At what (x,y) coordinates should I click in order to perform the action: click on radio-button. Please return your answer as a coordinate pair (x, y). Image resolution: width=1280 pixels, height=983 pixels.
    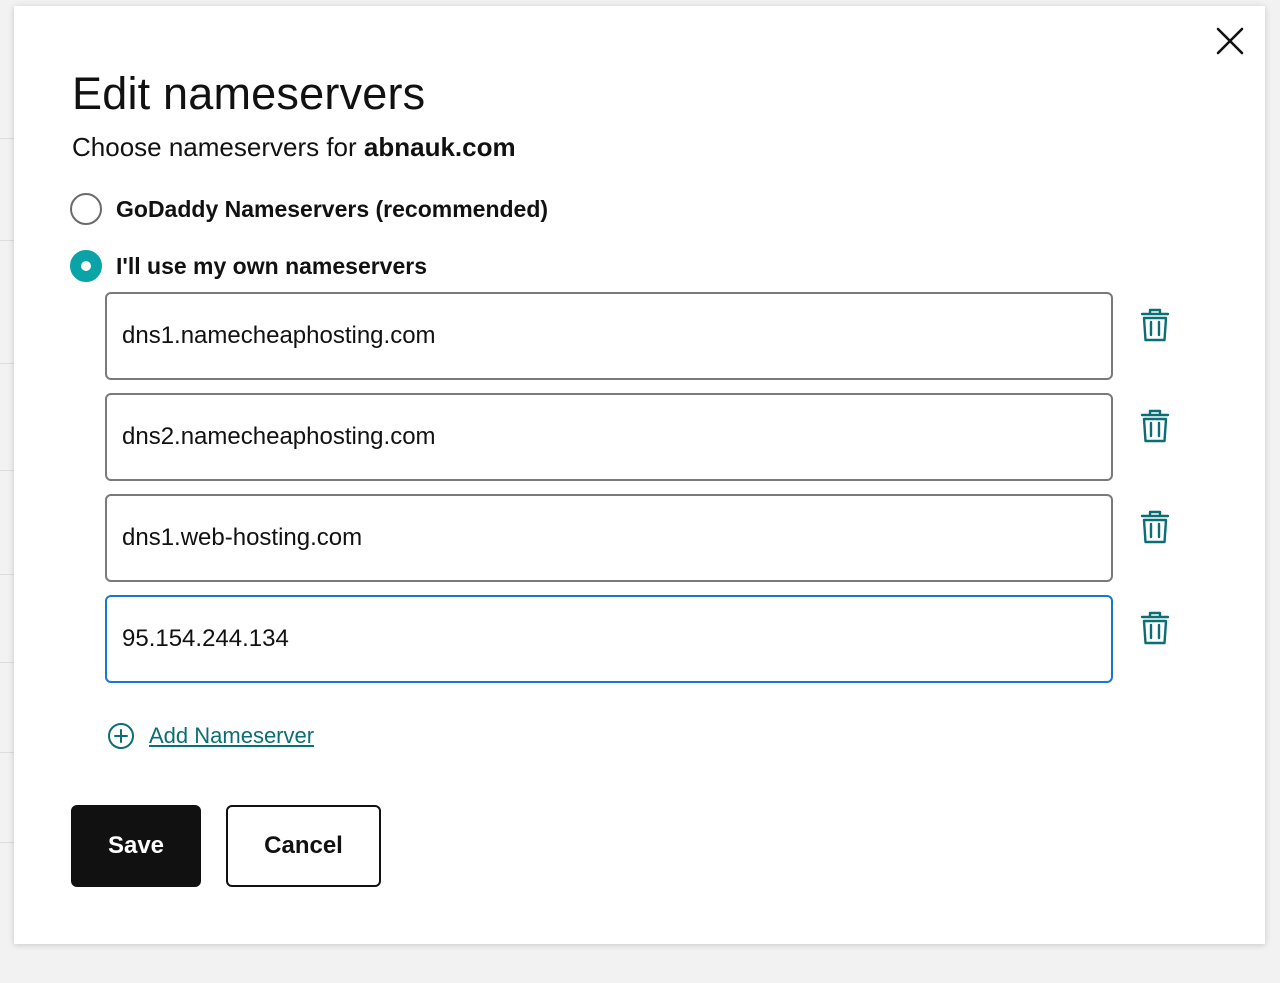
    Looking at the image, I should click on (86, 209).